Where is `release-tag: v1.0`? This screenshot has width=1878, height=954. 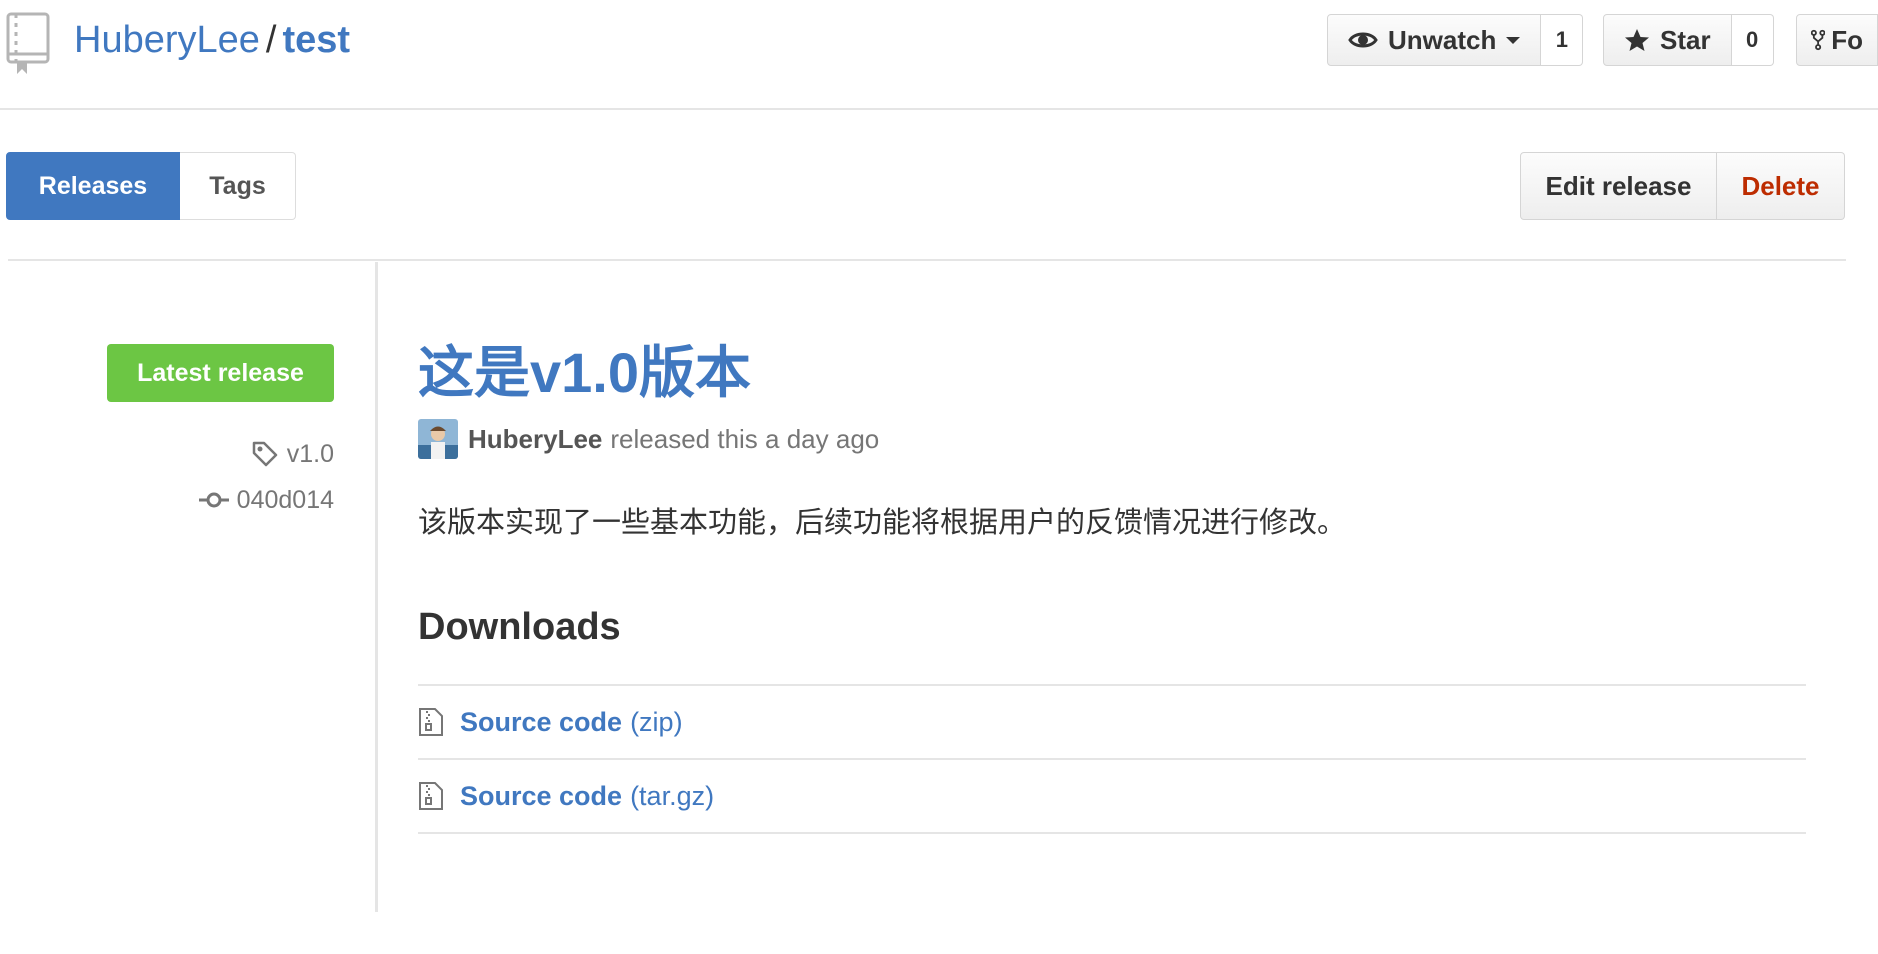
release-tag: v1.0 is located at coordinates (292, 454).